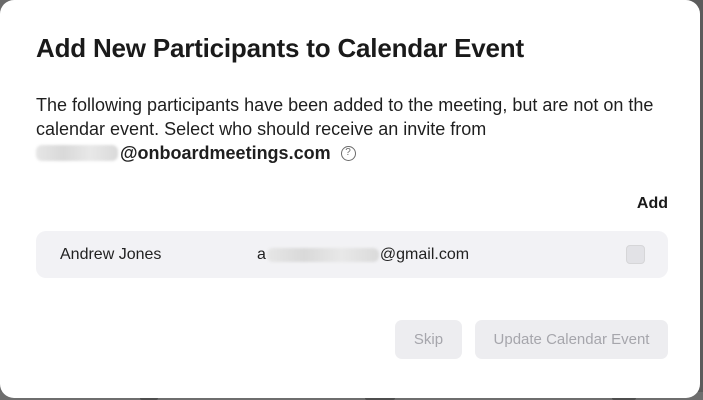 Image resolution: width=703 pixels, height=400 pixels. What do you see at coordinates (225, 153) in the screenshot?
I see `sender-domain: @onboardmeetings.com` at bounding box center [225, 153].